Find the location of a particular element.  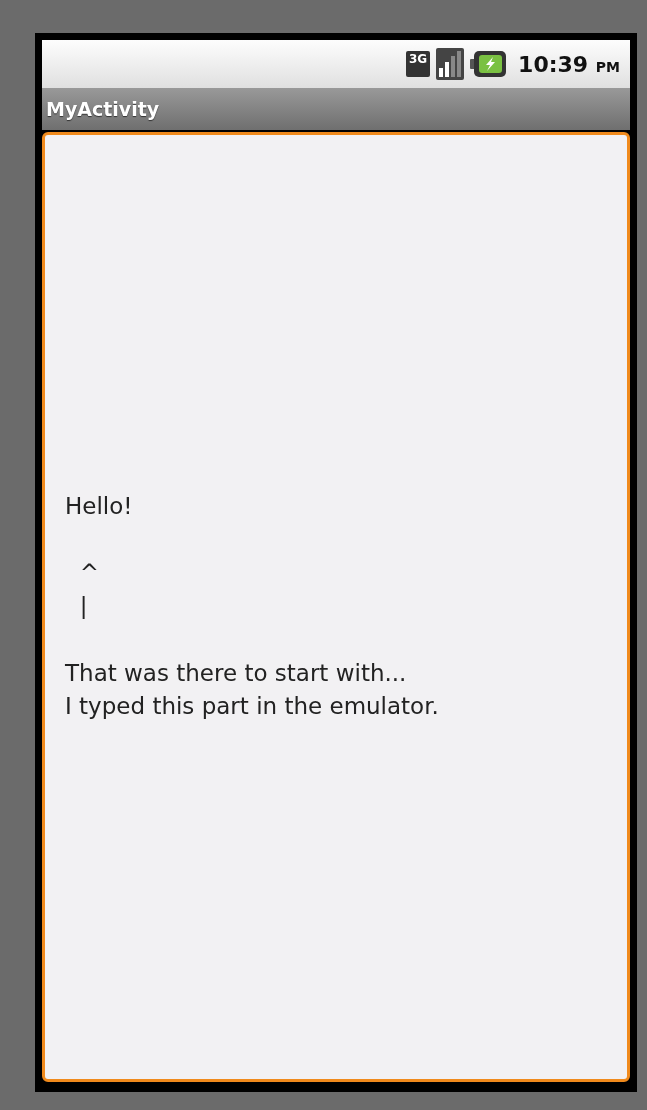

signal-icon is located at coordinates (450, 64).